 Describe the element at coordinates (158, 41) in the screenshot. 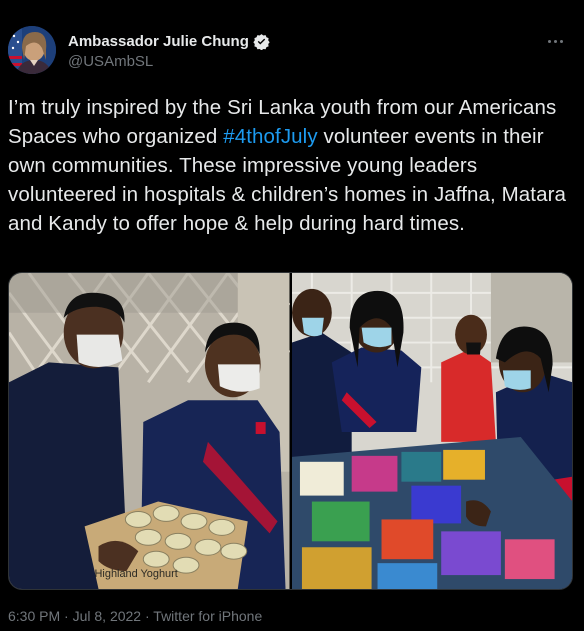

I see `author-name: Ambassador Julie Chung` at that location.